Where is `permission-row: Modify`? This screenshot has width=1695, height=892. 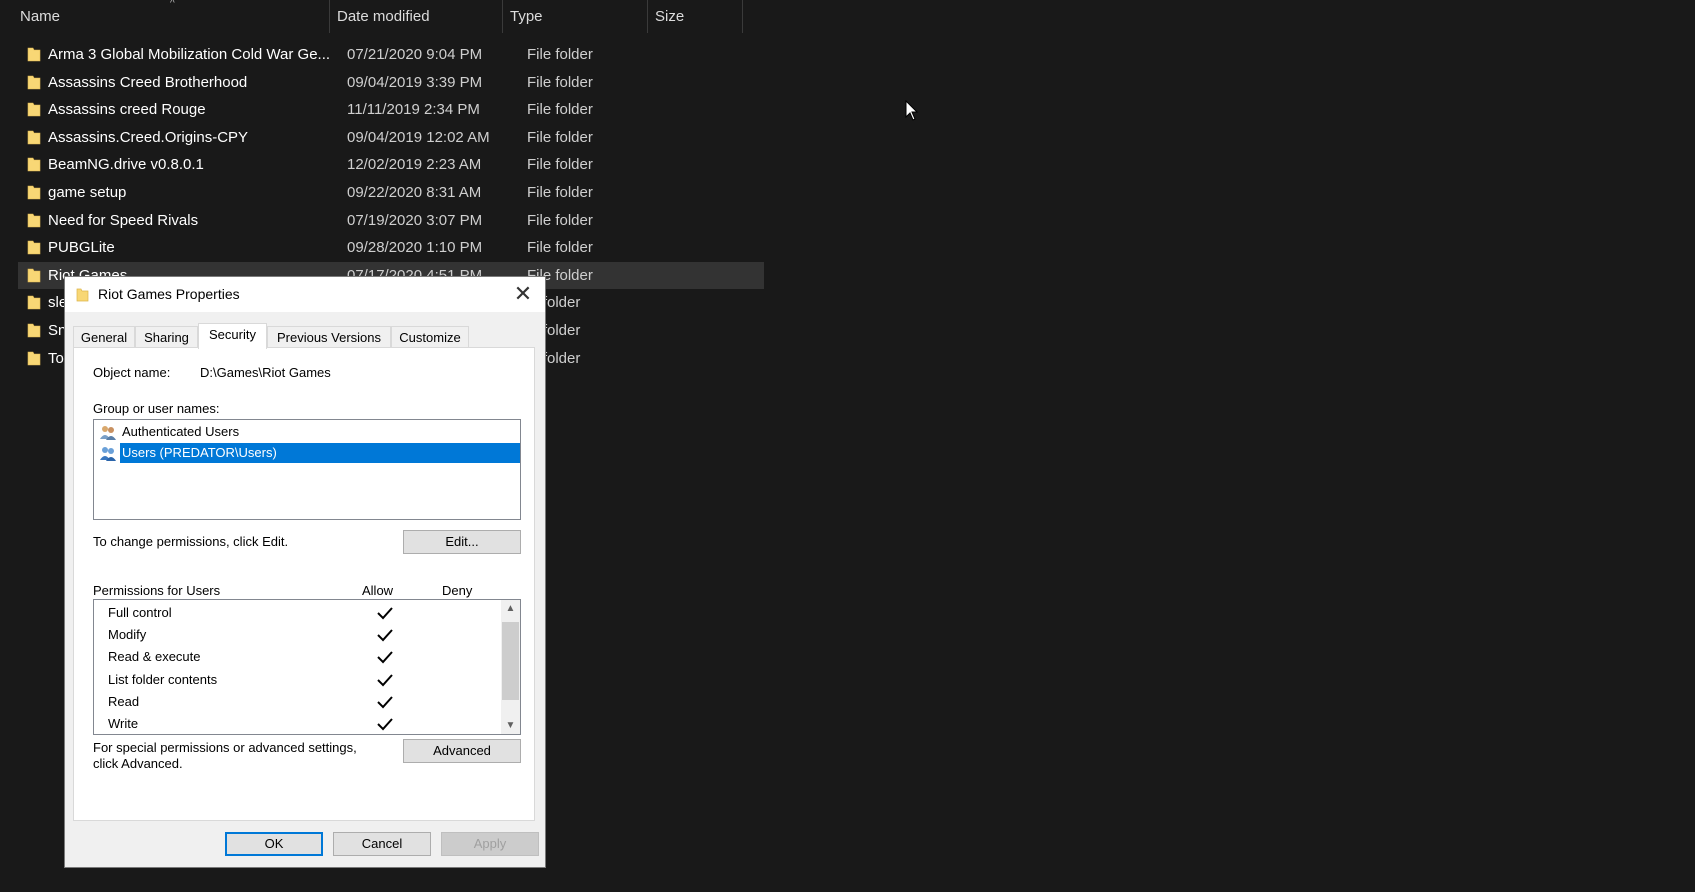
permission-row: Modify is located at coordinates (288, 635).